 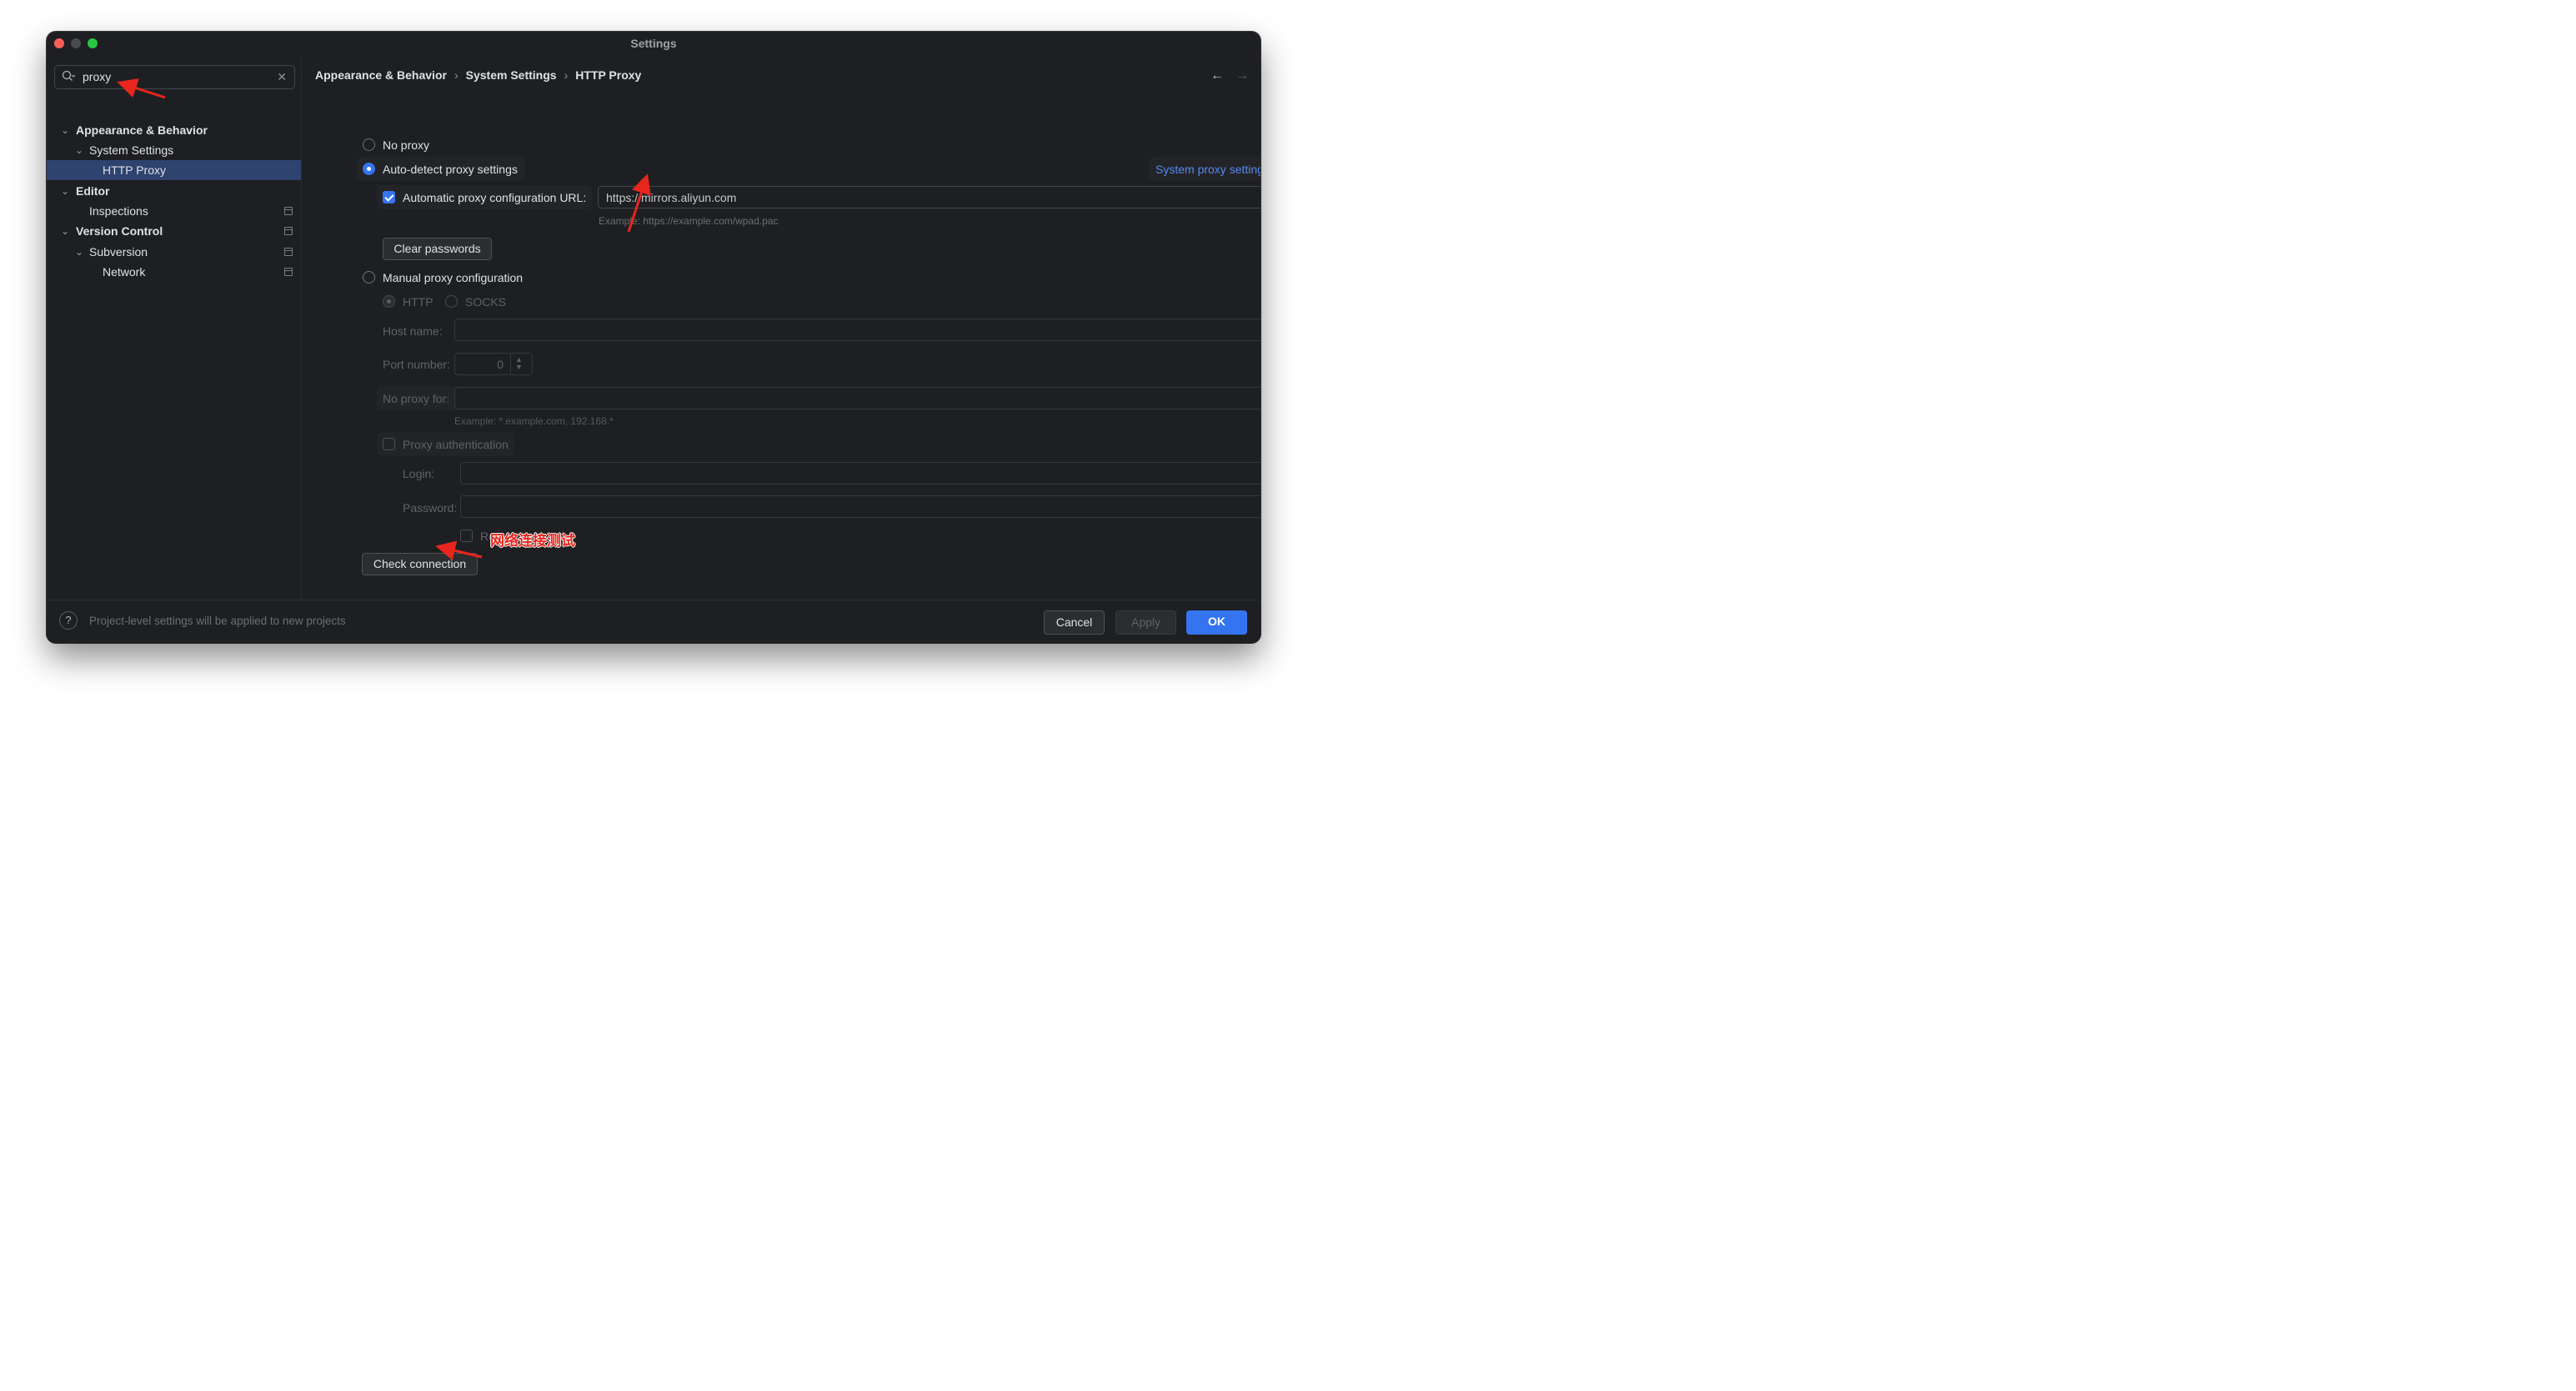 I want to click on breadcrumb-item: Appearance & Behavior, so click(x=381, y=75).